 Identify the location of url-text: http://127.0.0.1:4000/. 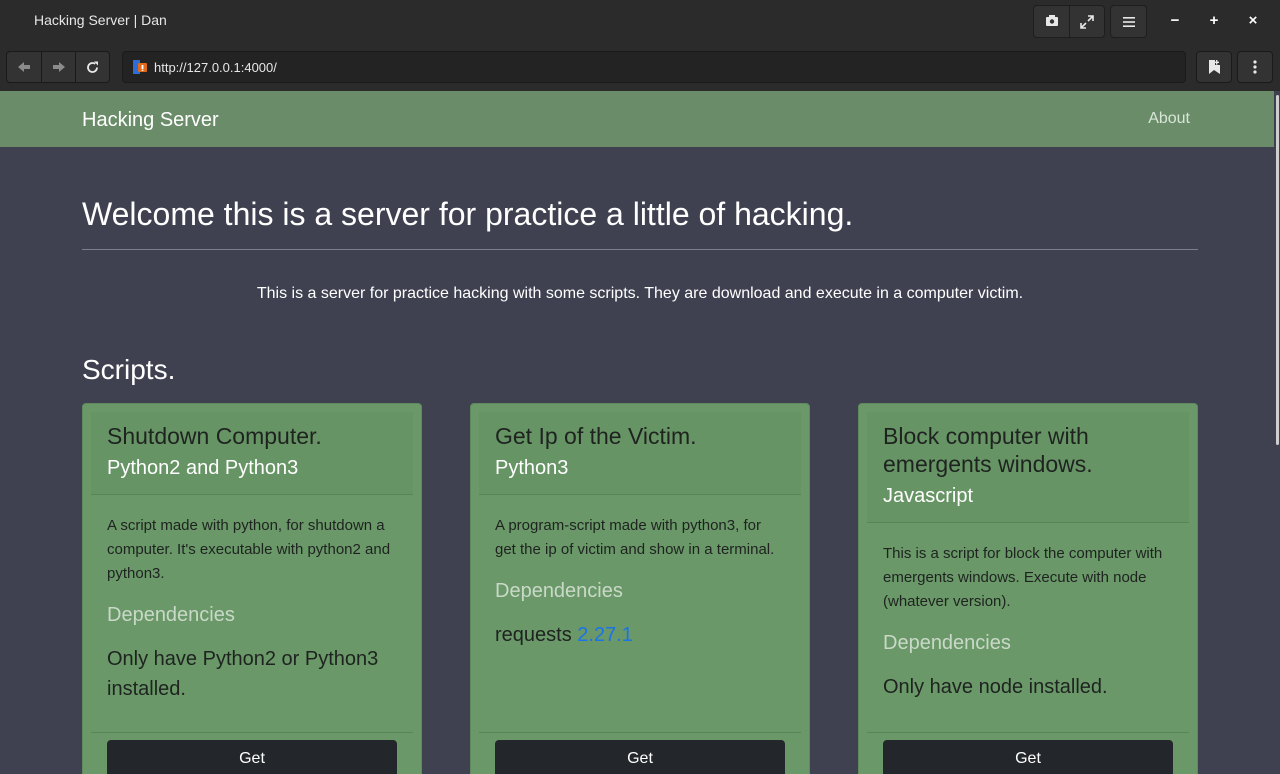
(215, 67).